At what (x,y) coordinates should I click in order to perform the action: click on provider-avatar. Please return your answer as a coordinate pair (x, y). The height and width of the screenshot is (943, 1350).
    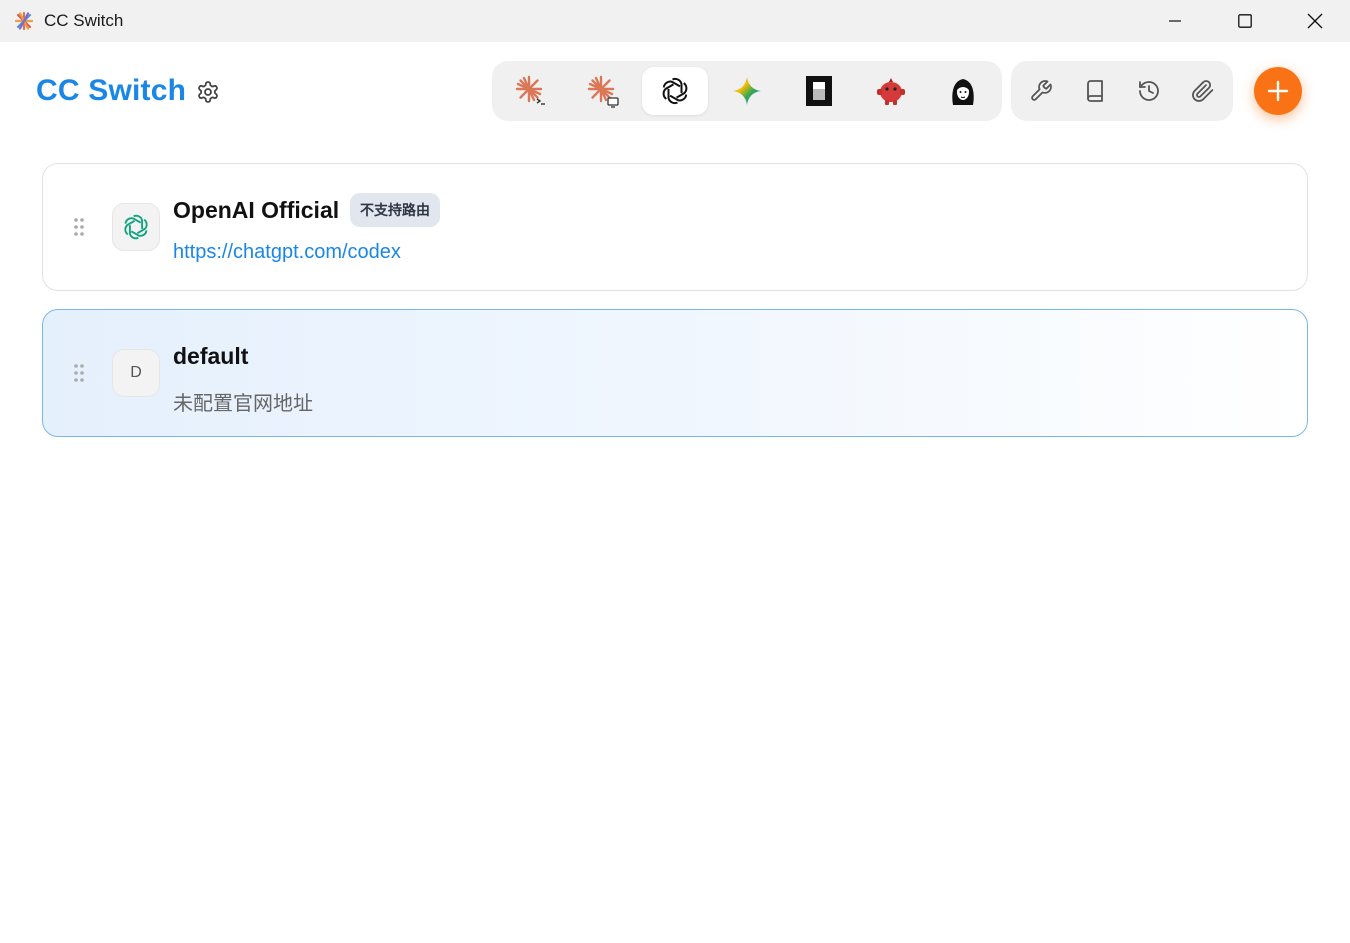
    Looking at the image, I should click on (136, 227).